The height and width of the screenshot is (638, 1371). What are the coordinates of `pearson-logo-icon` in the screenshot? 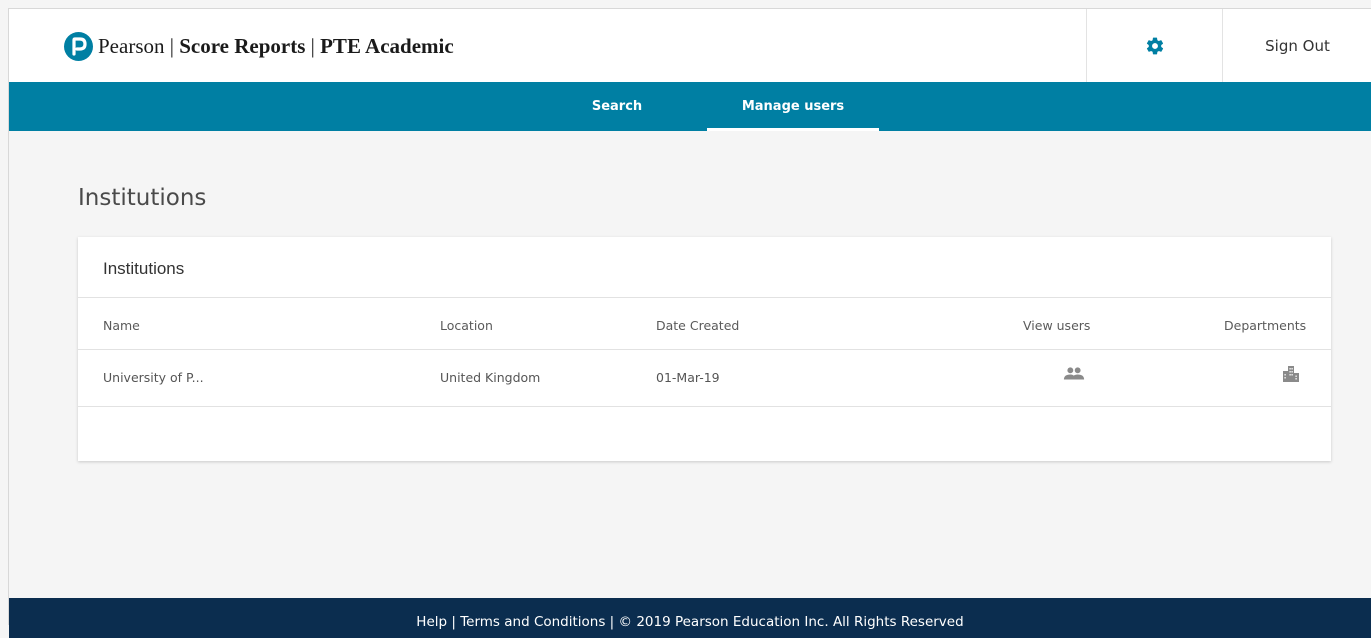 It's located at (78, 46).